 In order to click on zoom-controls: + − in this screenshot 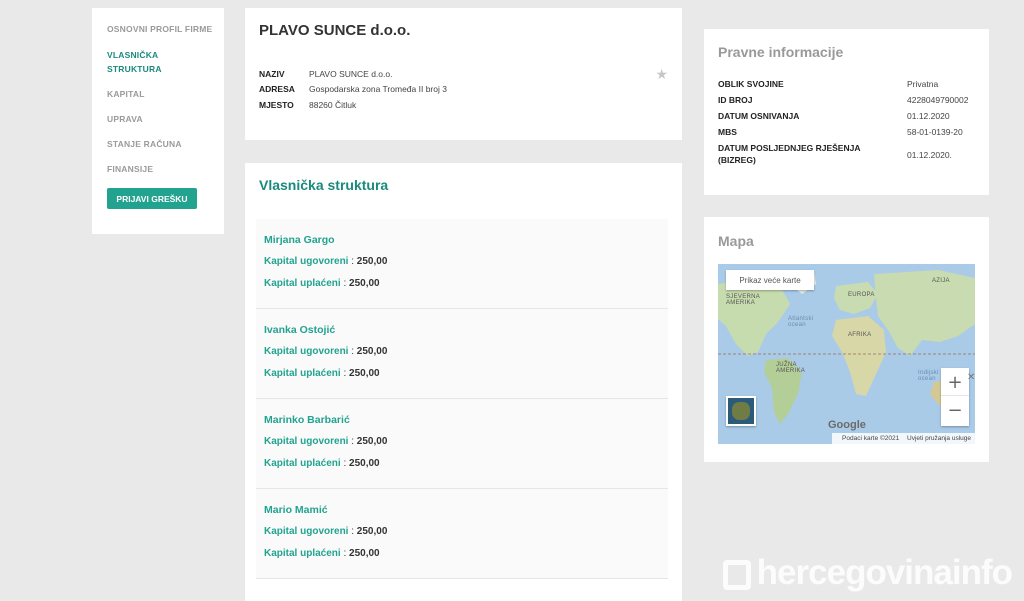, I will do `click(955, 397)`.